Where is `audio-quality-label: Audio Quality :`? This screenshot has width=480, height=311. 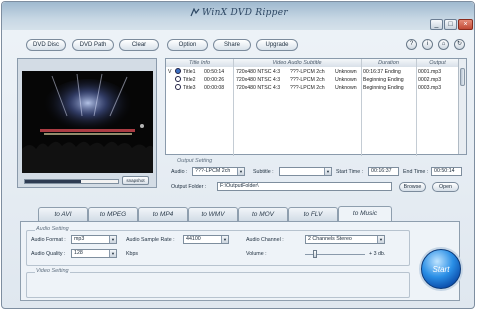 audio-quality-label: Audio Quality : is located at coordinates (48, 254).